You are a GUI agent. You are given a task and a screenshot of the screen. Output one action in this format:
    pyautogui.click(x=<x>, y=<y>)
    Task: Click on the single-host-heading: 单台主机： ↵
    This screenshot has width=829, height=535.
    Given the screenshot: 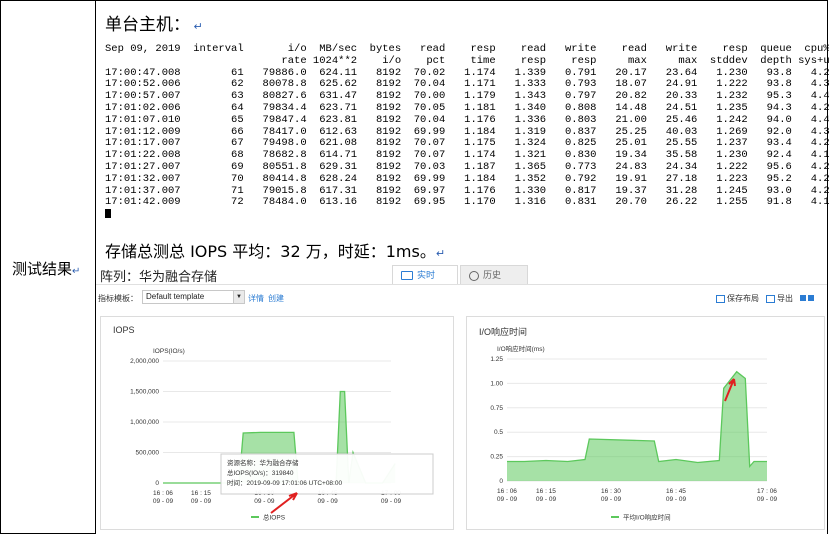 What is the action you would take?
    pyautogui.click(x=154, y=25)
    